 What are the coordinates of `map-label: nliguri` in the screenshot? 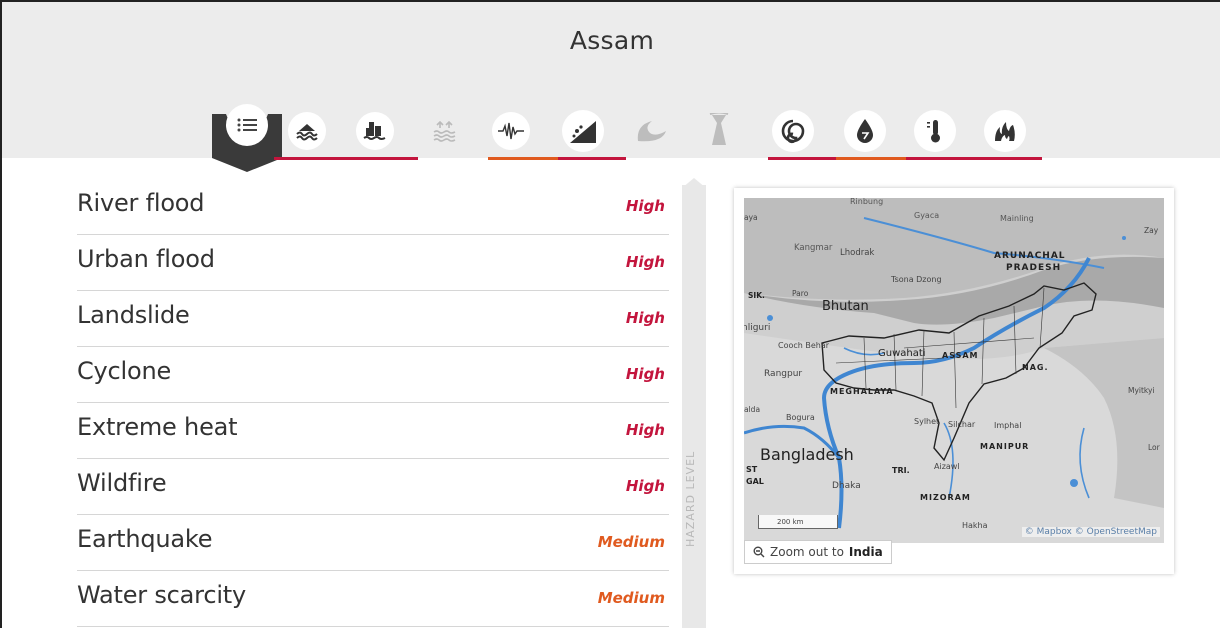 It's located at (757, 328).